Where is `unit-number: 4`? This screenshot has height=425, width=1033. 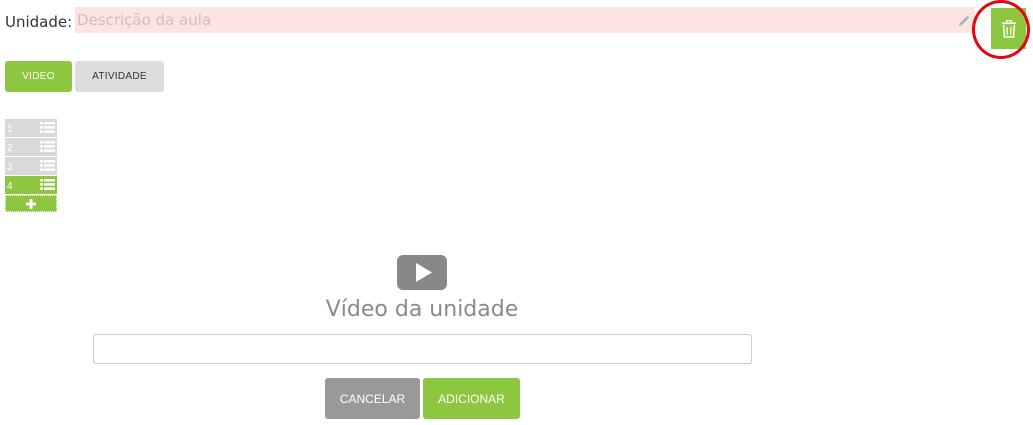 unit-number: 4 is located at coordinates (10, 186).